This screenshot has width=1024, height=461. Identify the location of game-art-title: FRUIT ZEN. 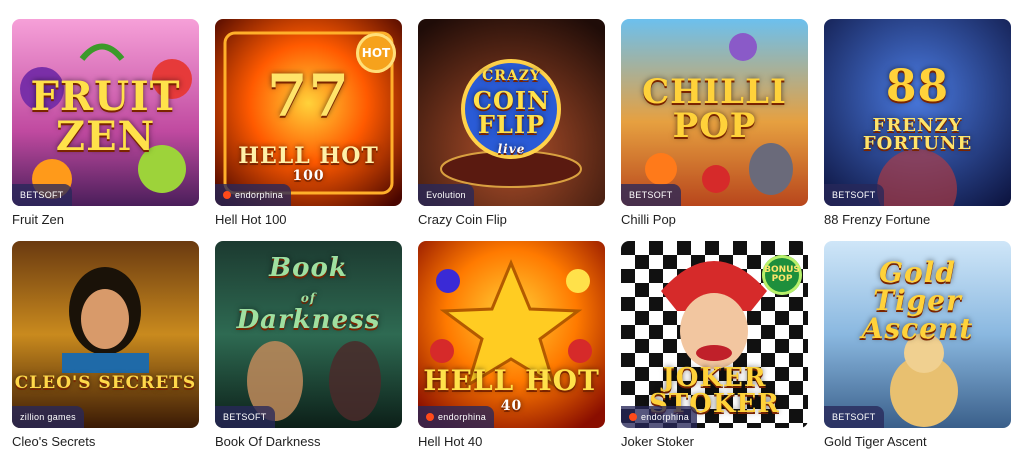
(105, 116).